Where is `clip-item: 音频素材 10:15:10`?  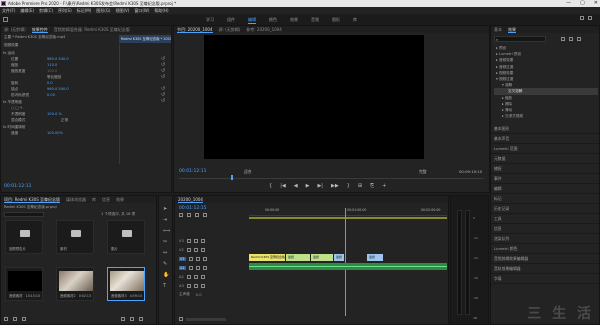
clip-item: 音频素材 10:15:10 is located at coordinates (24, 284).